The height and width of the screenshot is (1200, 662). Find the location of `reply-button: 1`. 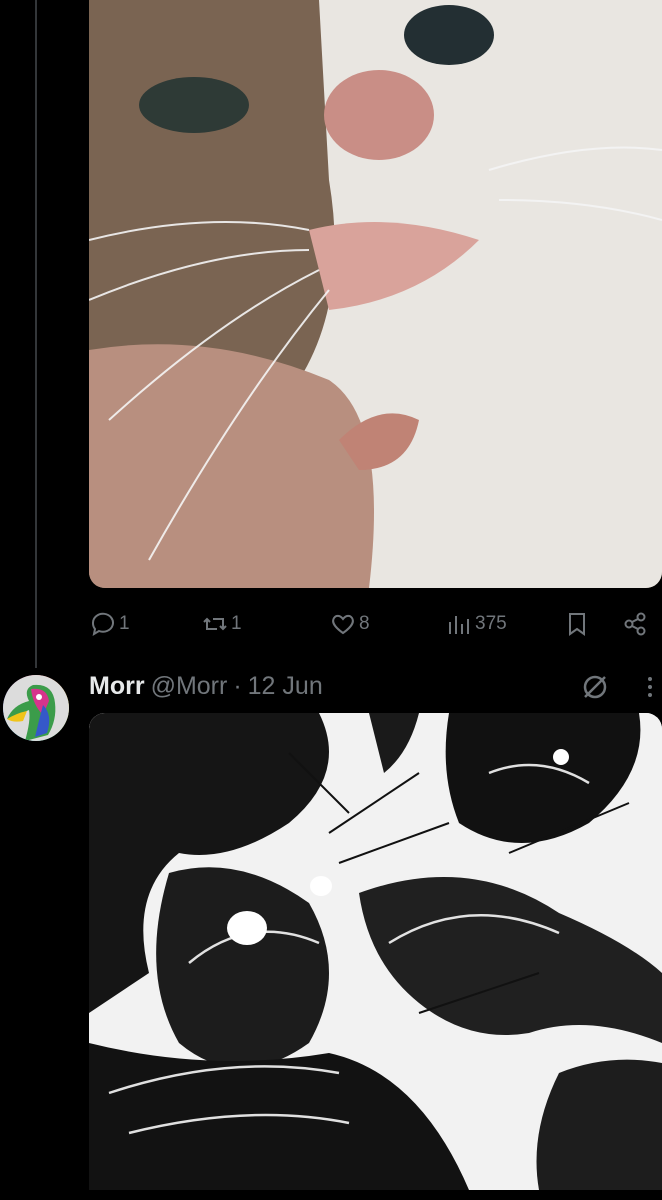

reply-button: 1 is located at coordinates (109, 624).